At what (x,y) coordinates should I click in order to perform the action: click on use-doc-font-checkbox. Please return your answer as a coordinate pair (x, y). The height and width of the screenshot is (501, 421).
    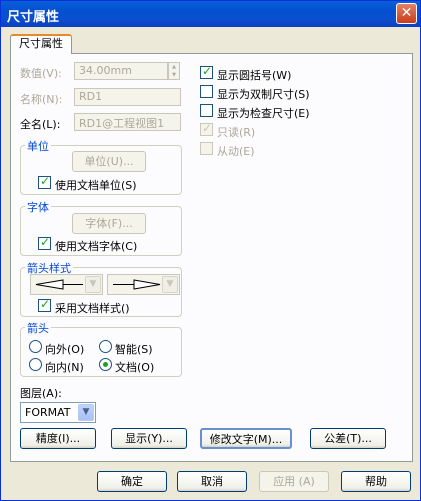
    Looking at the image, I should click on (44, 242).